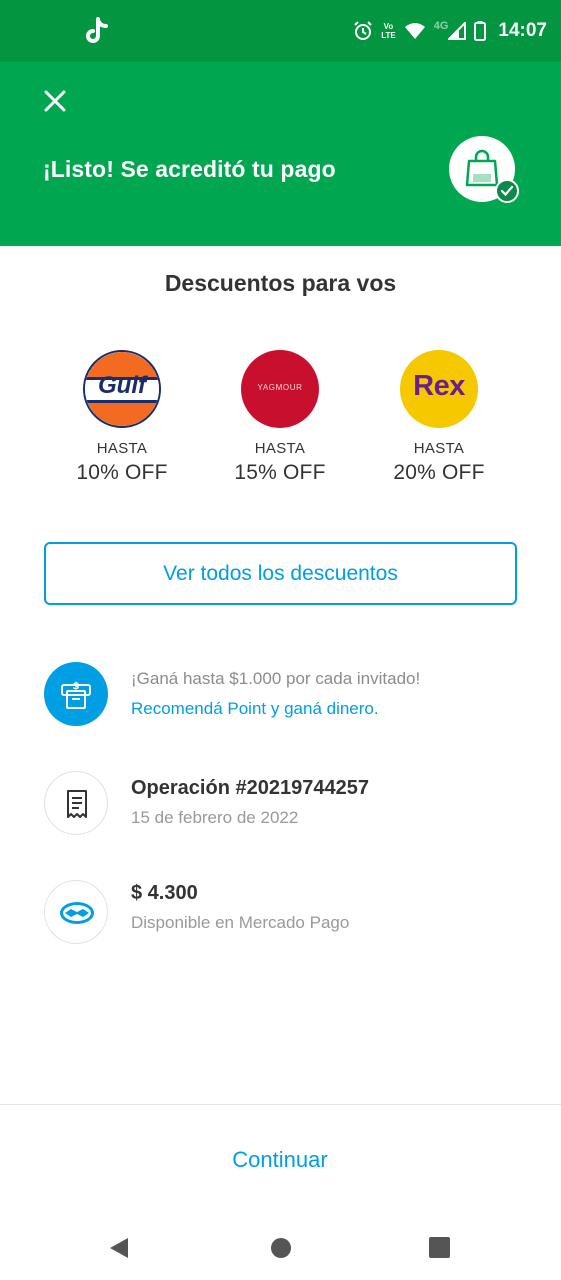 The width and height of the screenshot is (561, 1280). I want to click on status-time: 14:07, so click(522, 30).